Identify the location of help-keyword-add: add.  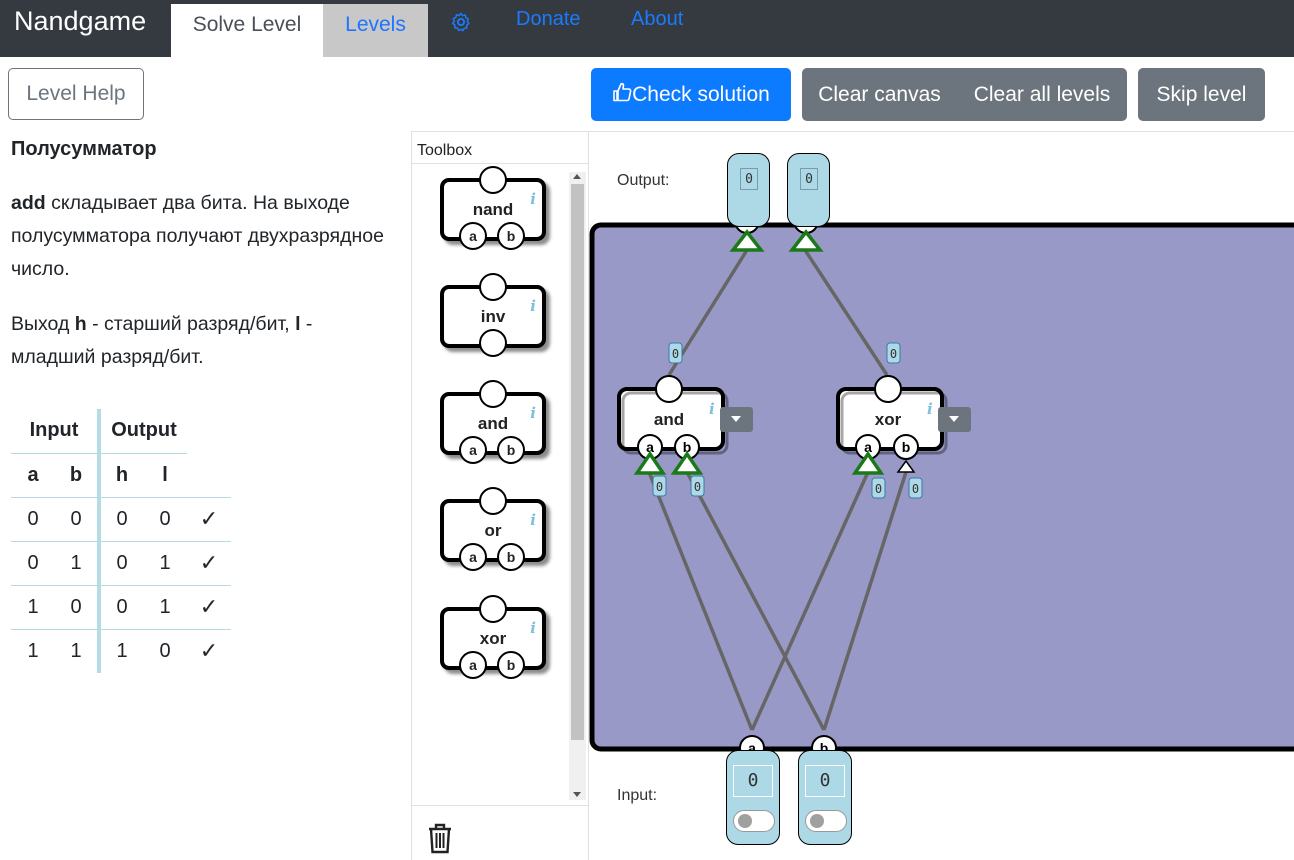
(28, 203).